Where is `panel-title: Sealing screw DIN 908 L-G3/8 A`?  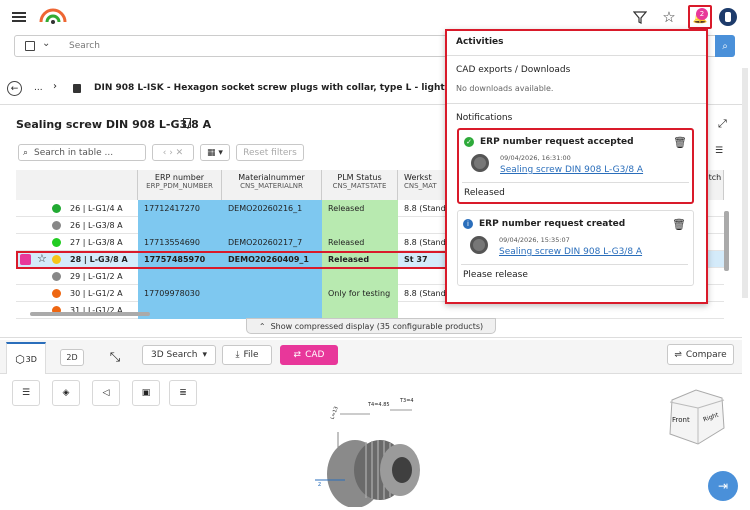 panel-title: Sealing screw DIN 908 L-G3/8 A is located at coordinates (114, 124).